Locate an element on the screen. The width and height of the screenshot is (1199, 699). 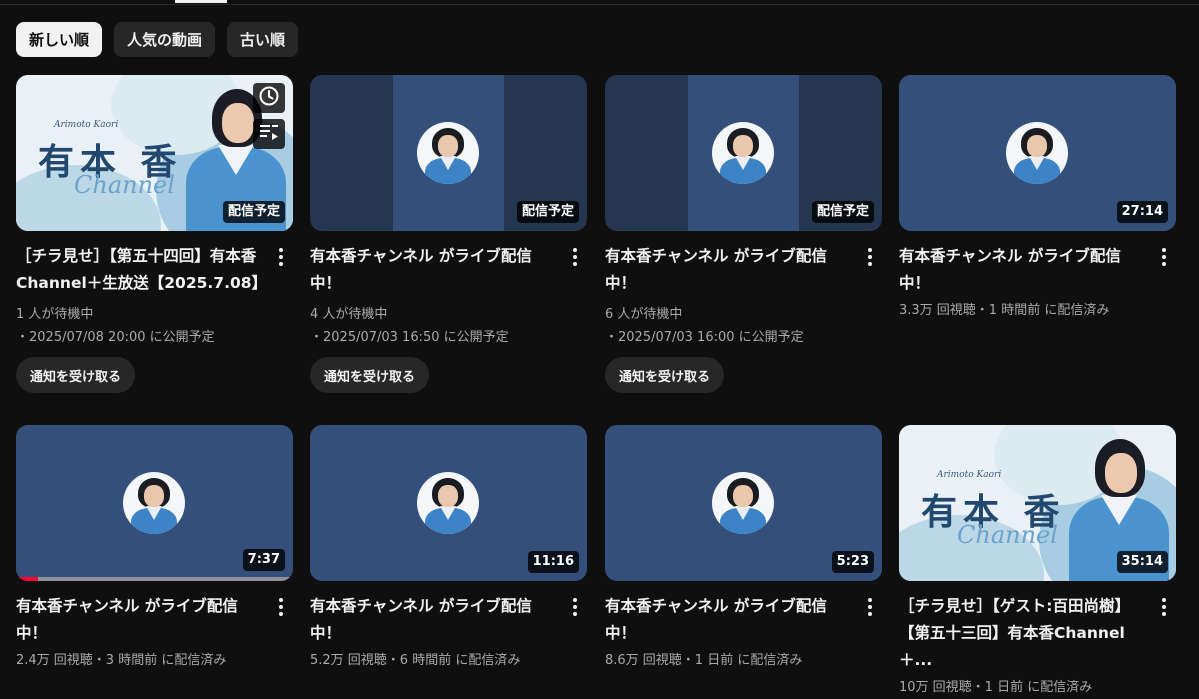
video-title: ［チラ見せ］【第五十四回】有本香Channel＋生放送【2025.7.08】 is located at coordinates (141, 270).